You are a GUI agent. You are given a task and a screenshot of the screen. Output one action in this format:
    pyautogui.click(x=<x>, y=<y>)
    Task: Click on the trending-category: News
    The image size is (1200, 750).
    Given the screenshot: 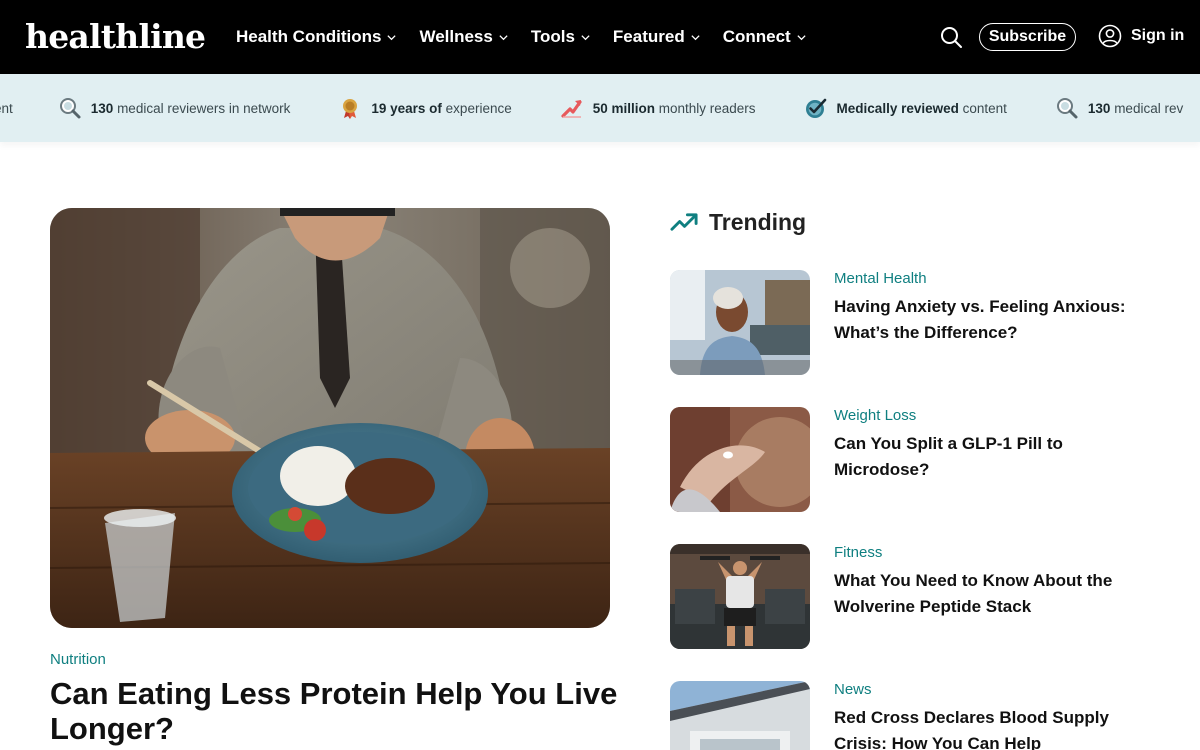 What is the action you would take?
    pyautogui.click(x=853, y=689)
    